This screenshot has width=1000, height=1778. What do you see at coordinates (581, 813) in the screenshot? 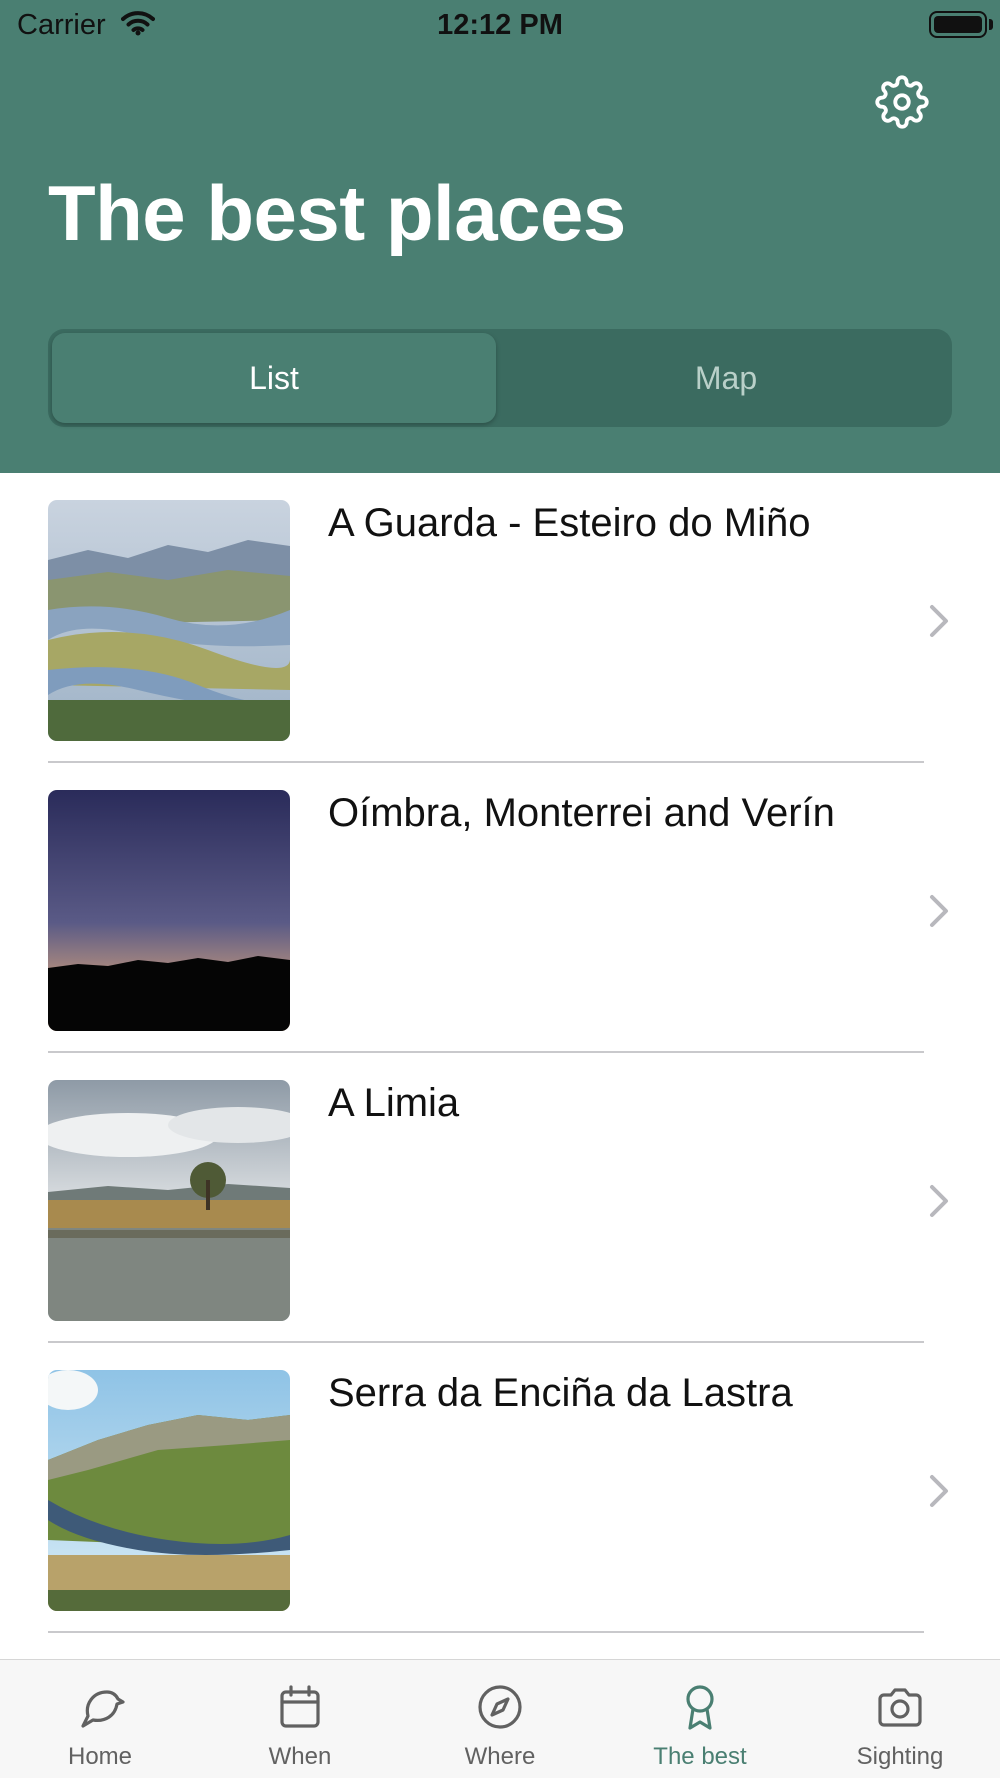
I see `place-title: Oímbra, Monterrei and Verín` at bounding box center [581, 813].